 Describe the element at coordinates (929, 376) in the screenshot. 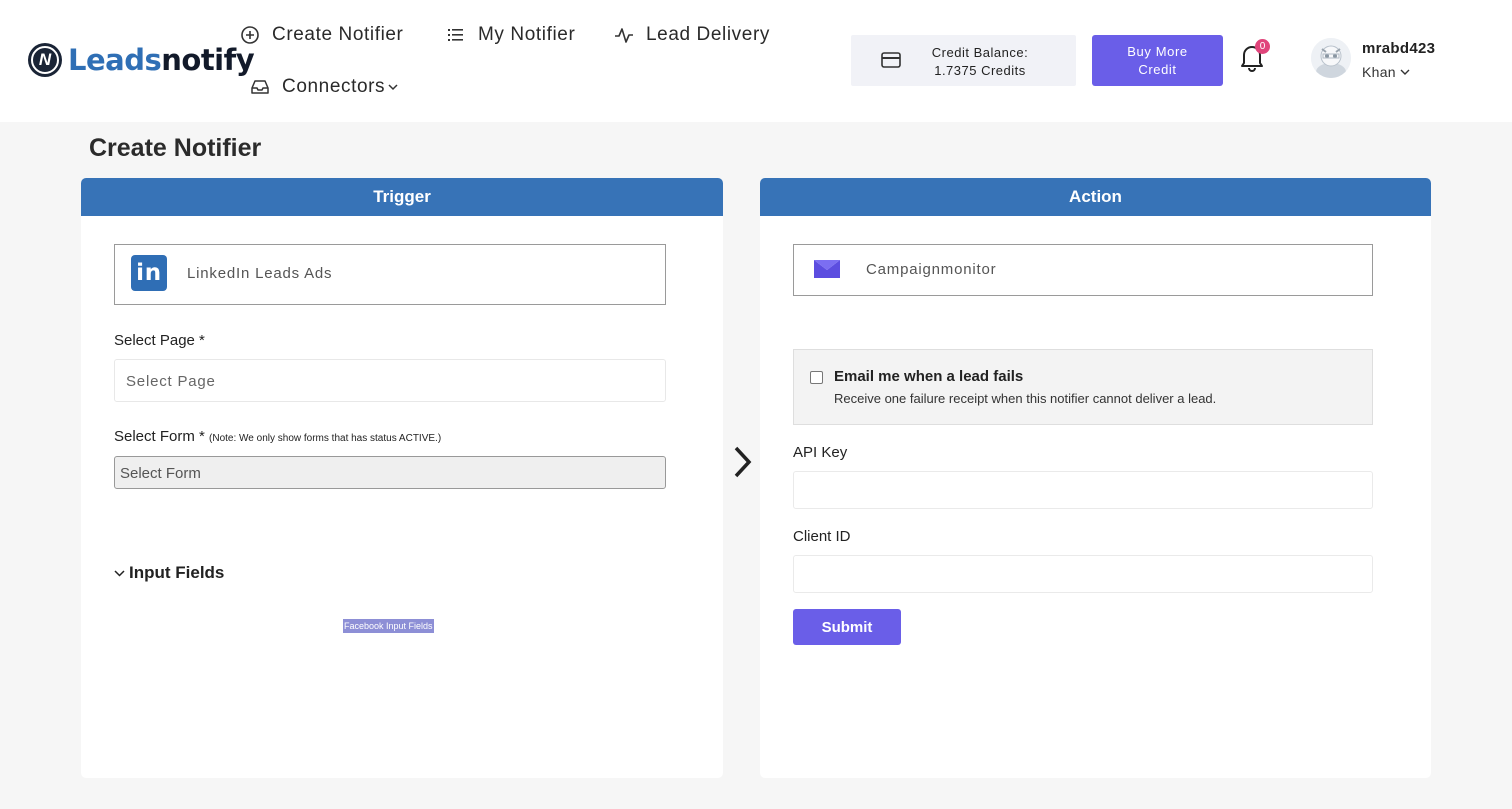

I see `email-on-failure-title: Email me when a lead fails` at that location.